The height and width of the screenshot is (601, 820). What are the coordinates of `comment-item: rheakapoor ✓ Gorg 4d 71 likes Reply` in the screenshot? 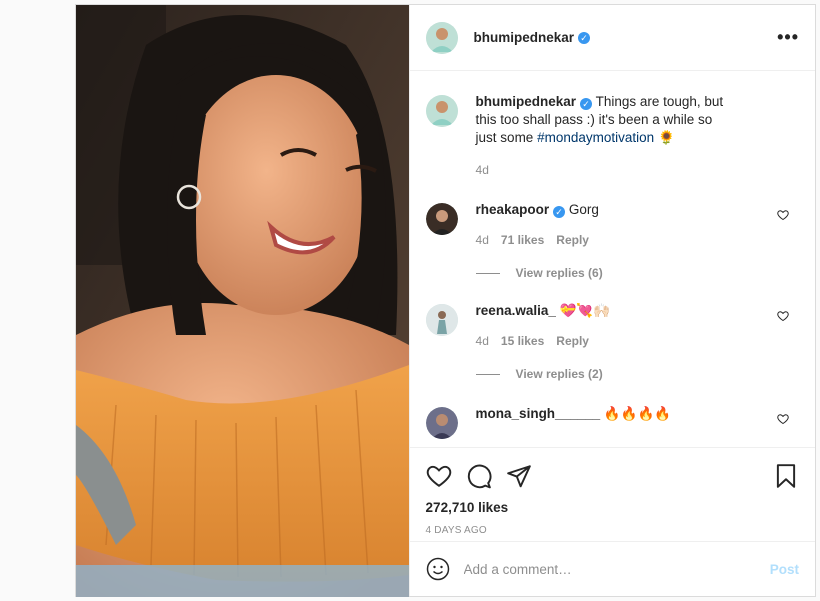 It's located at (612, 225).